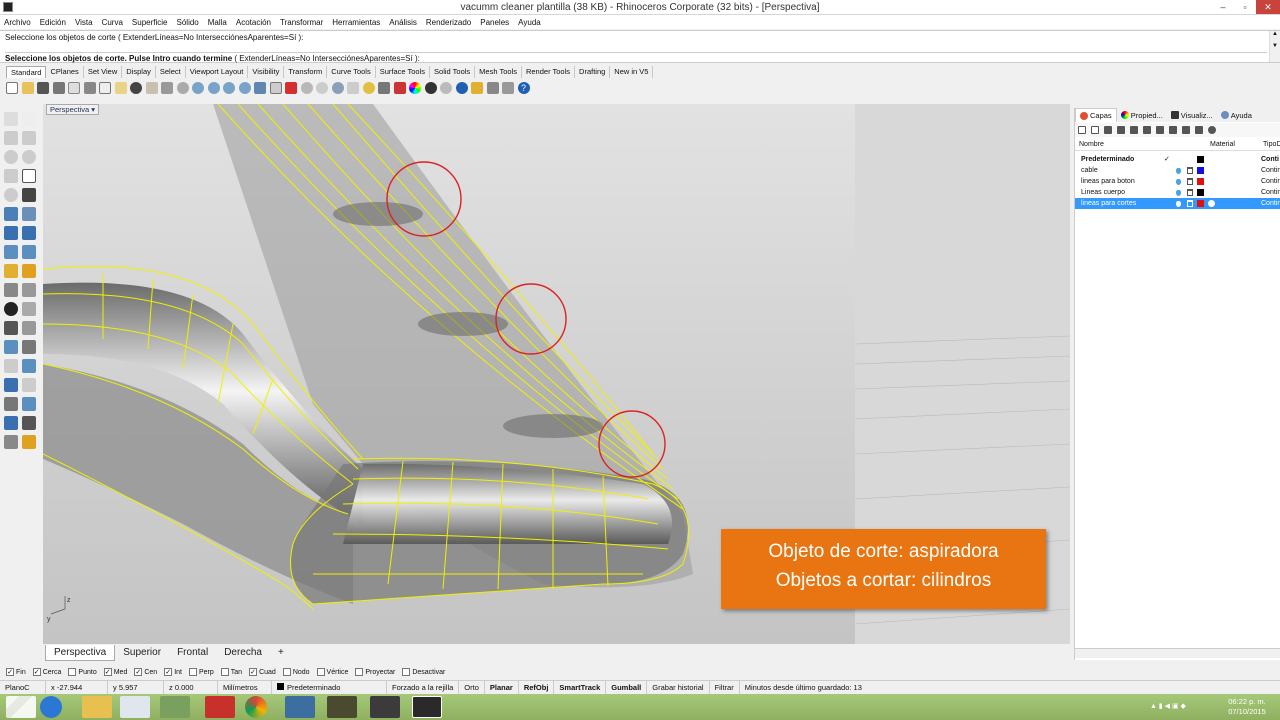 This screenshot has height=720, width=1280. I want to click on copy-icon, so click(105, 88).